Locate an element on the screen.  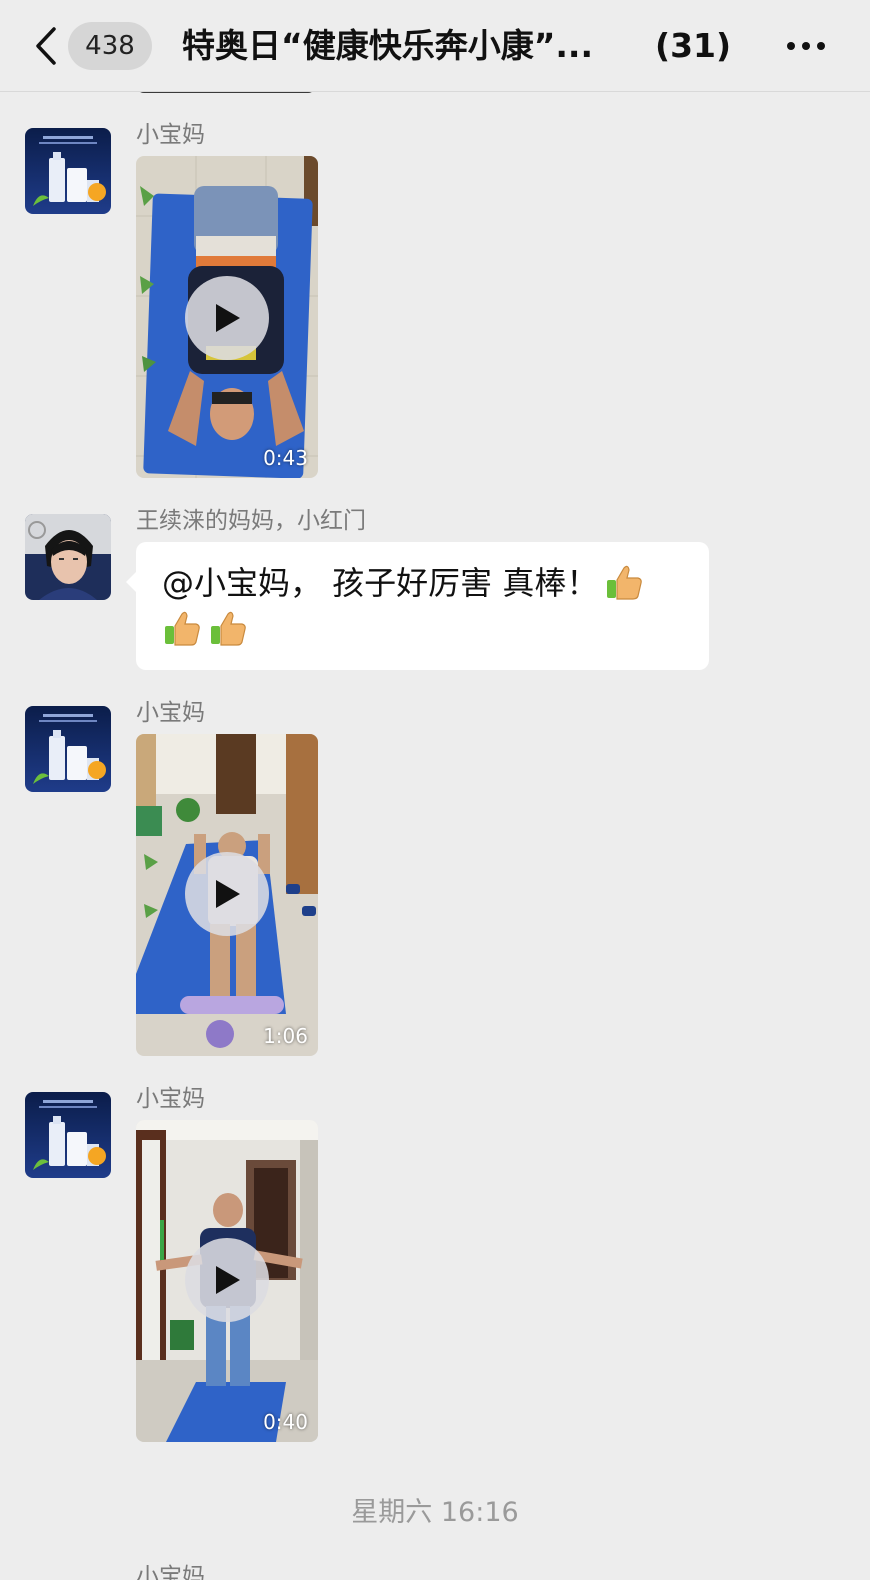
more-button is located at coordinates (806, 46).